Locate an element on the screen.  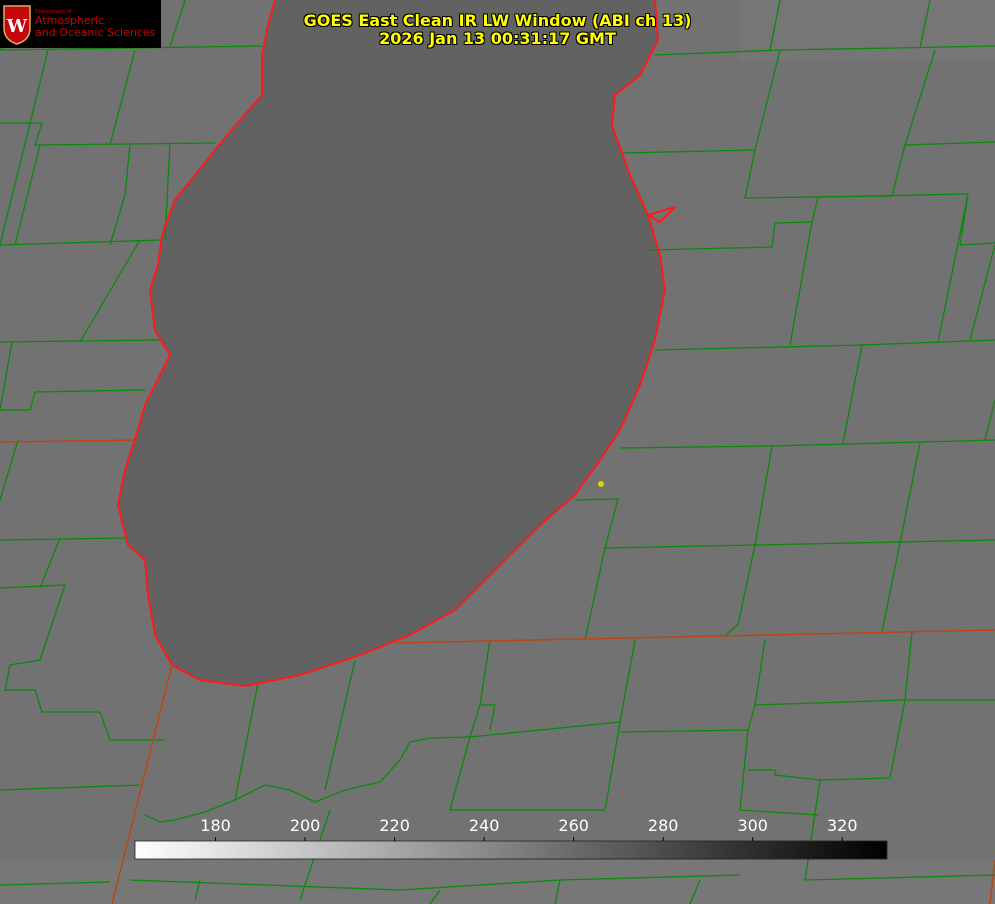
location-marker is located at coordinates (601, 484).